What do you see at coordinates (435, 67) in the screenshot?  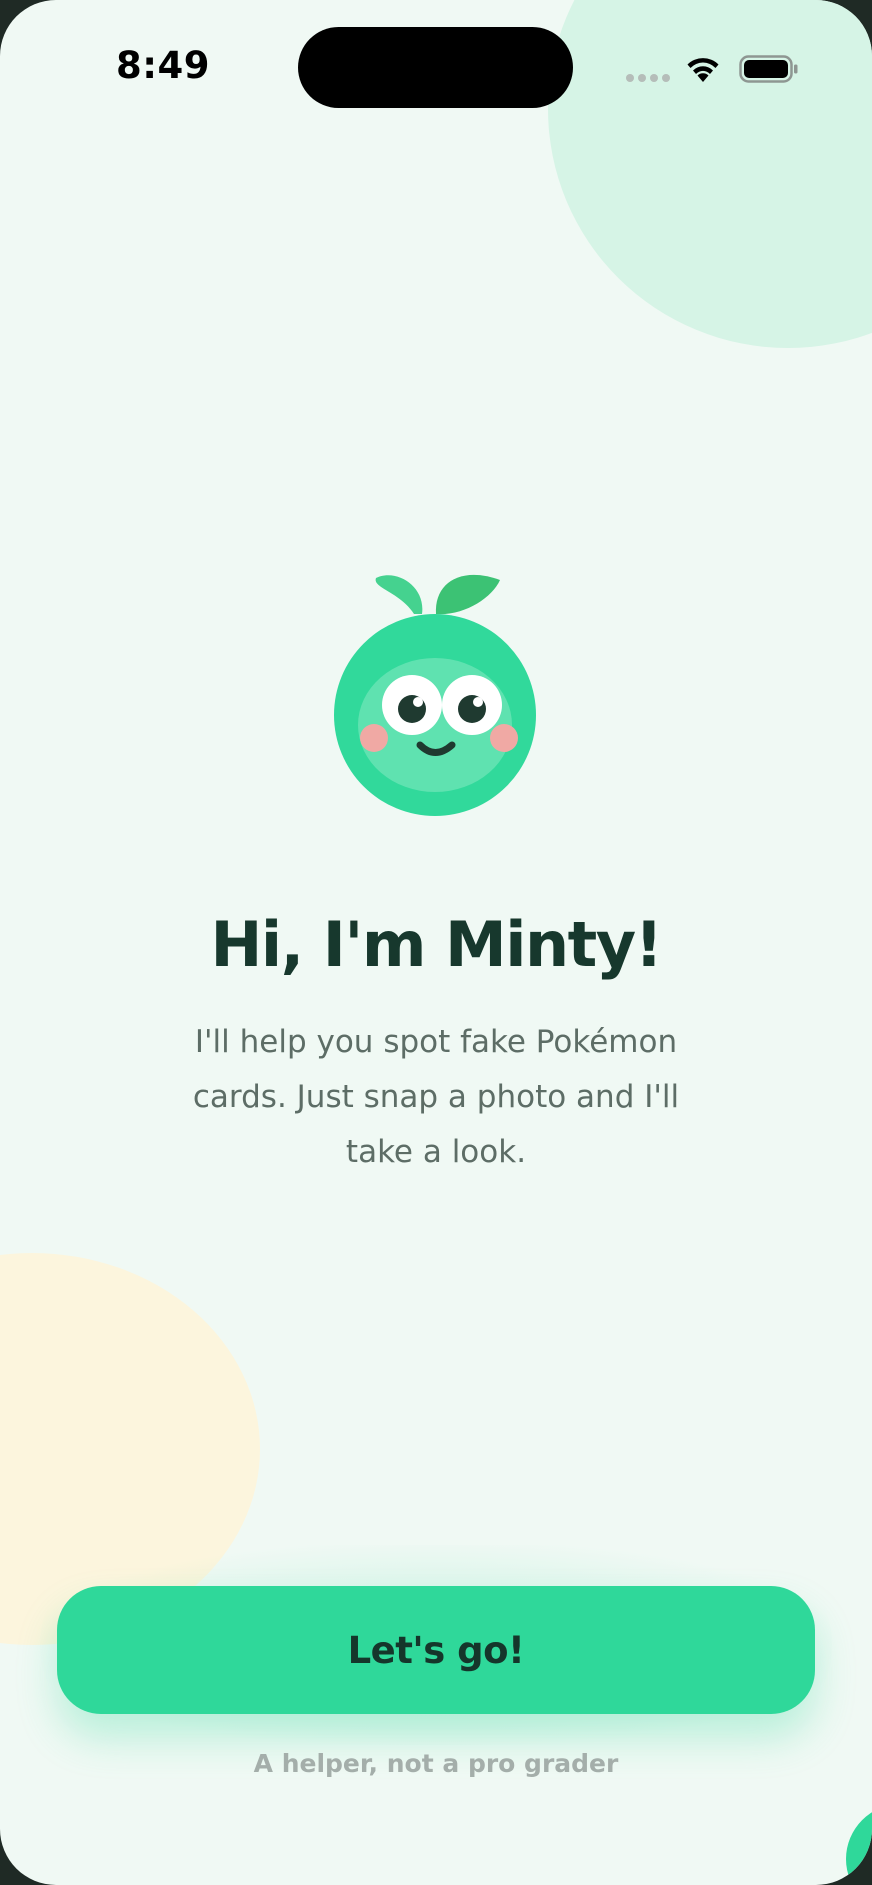 I see `dynamic-island` at bounding box center [435, 67].